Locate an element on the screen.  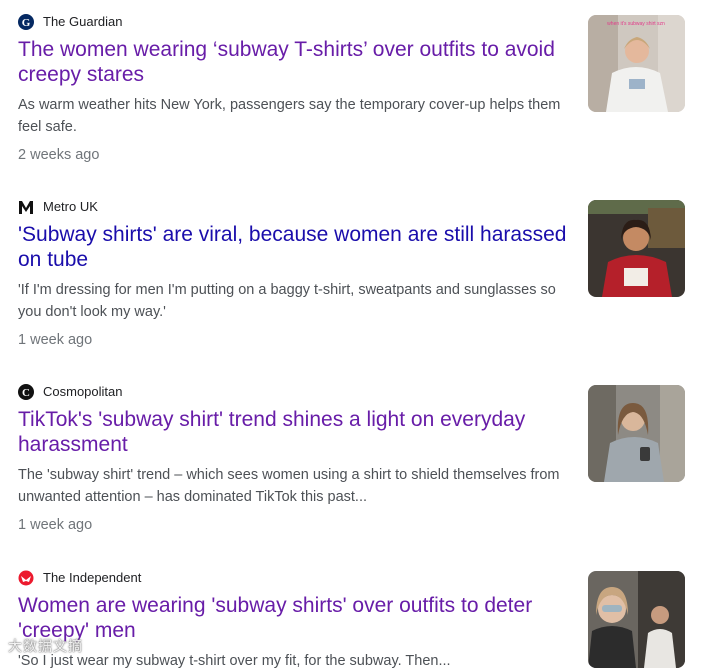
source-name: The Independent is located at coordinates (92, 577).